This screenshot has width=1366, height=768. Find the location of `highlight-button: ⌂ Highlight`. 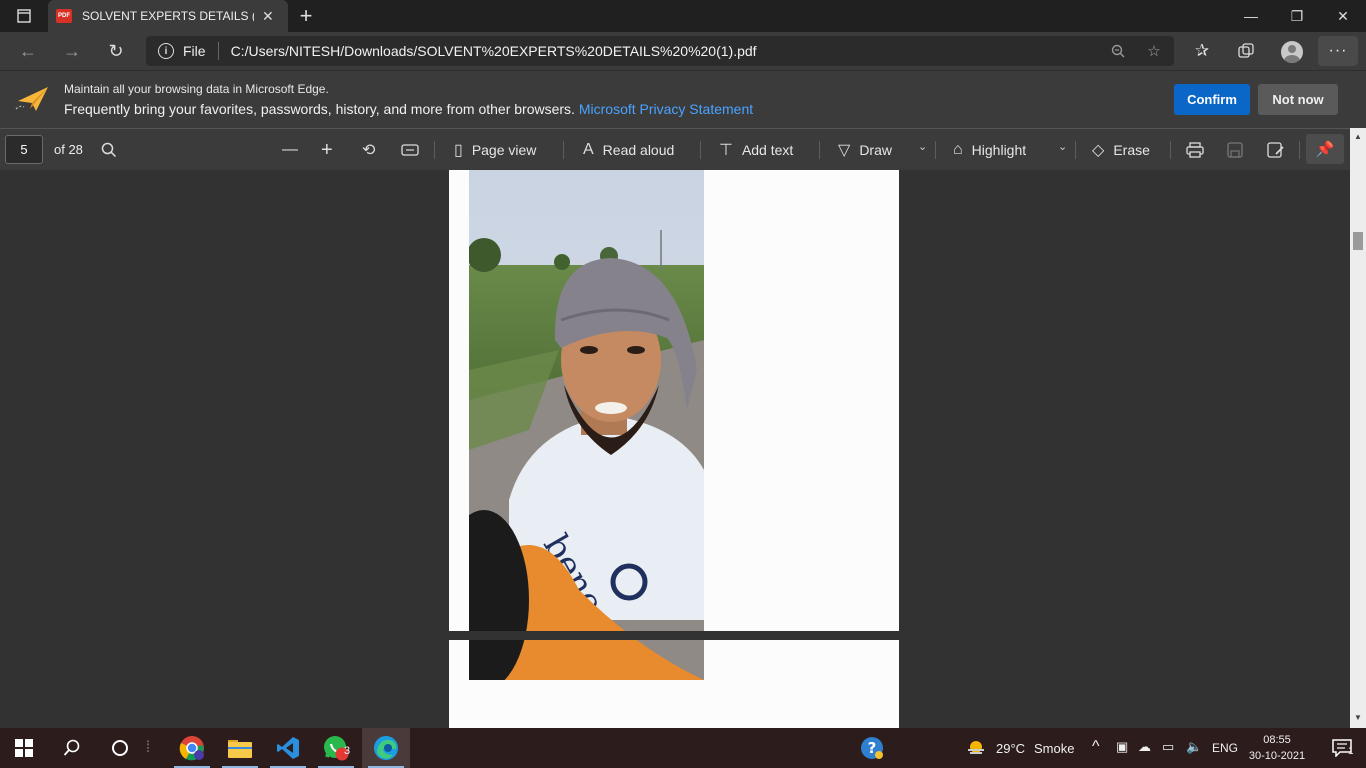

highlight-button: ⌂ Highlight is located at coordinates (989, 150).